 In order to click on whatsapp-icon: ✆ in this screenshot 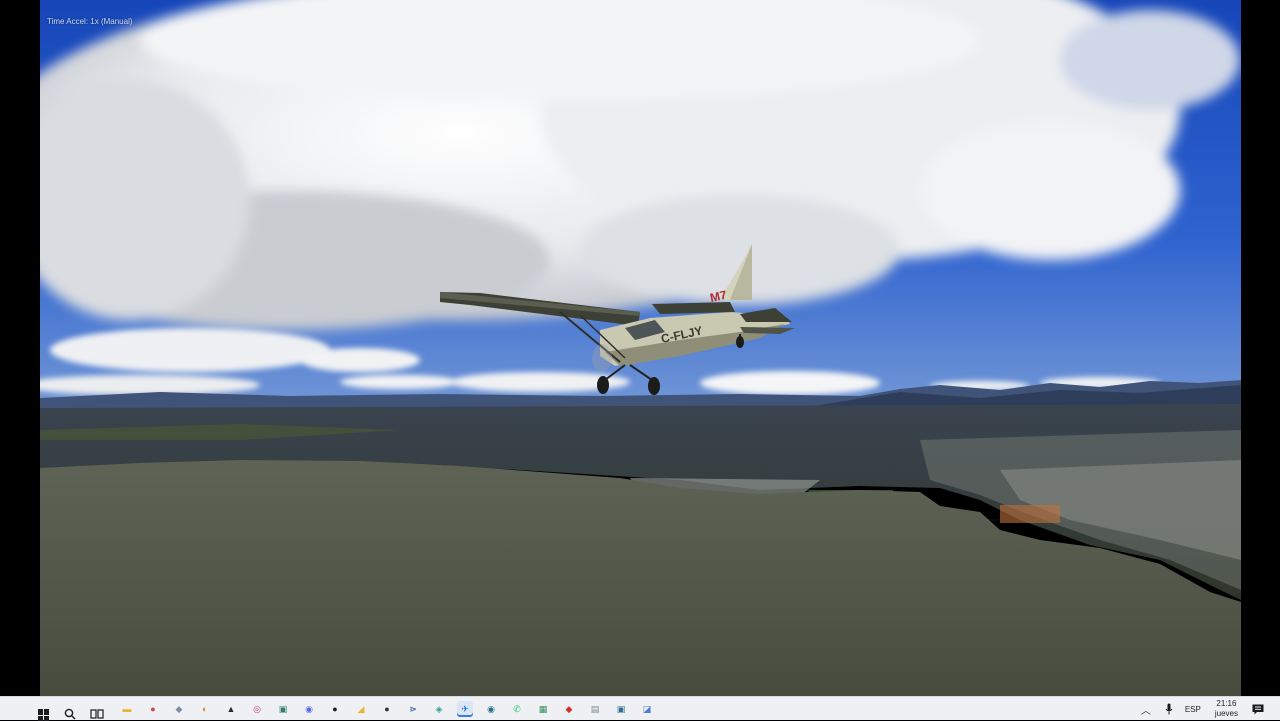, I will do `click(517, 709)`.